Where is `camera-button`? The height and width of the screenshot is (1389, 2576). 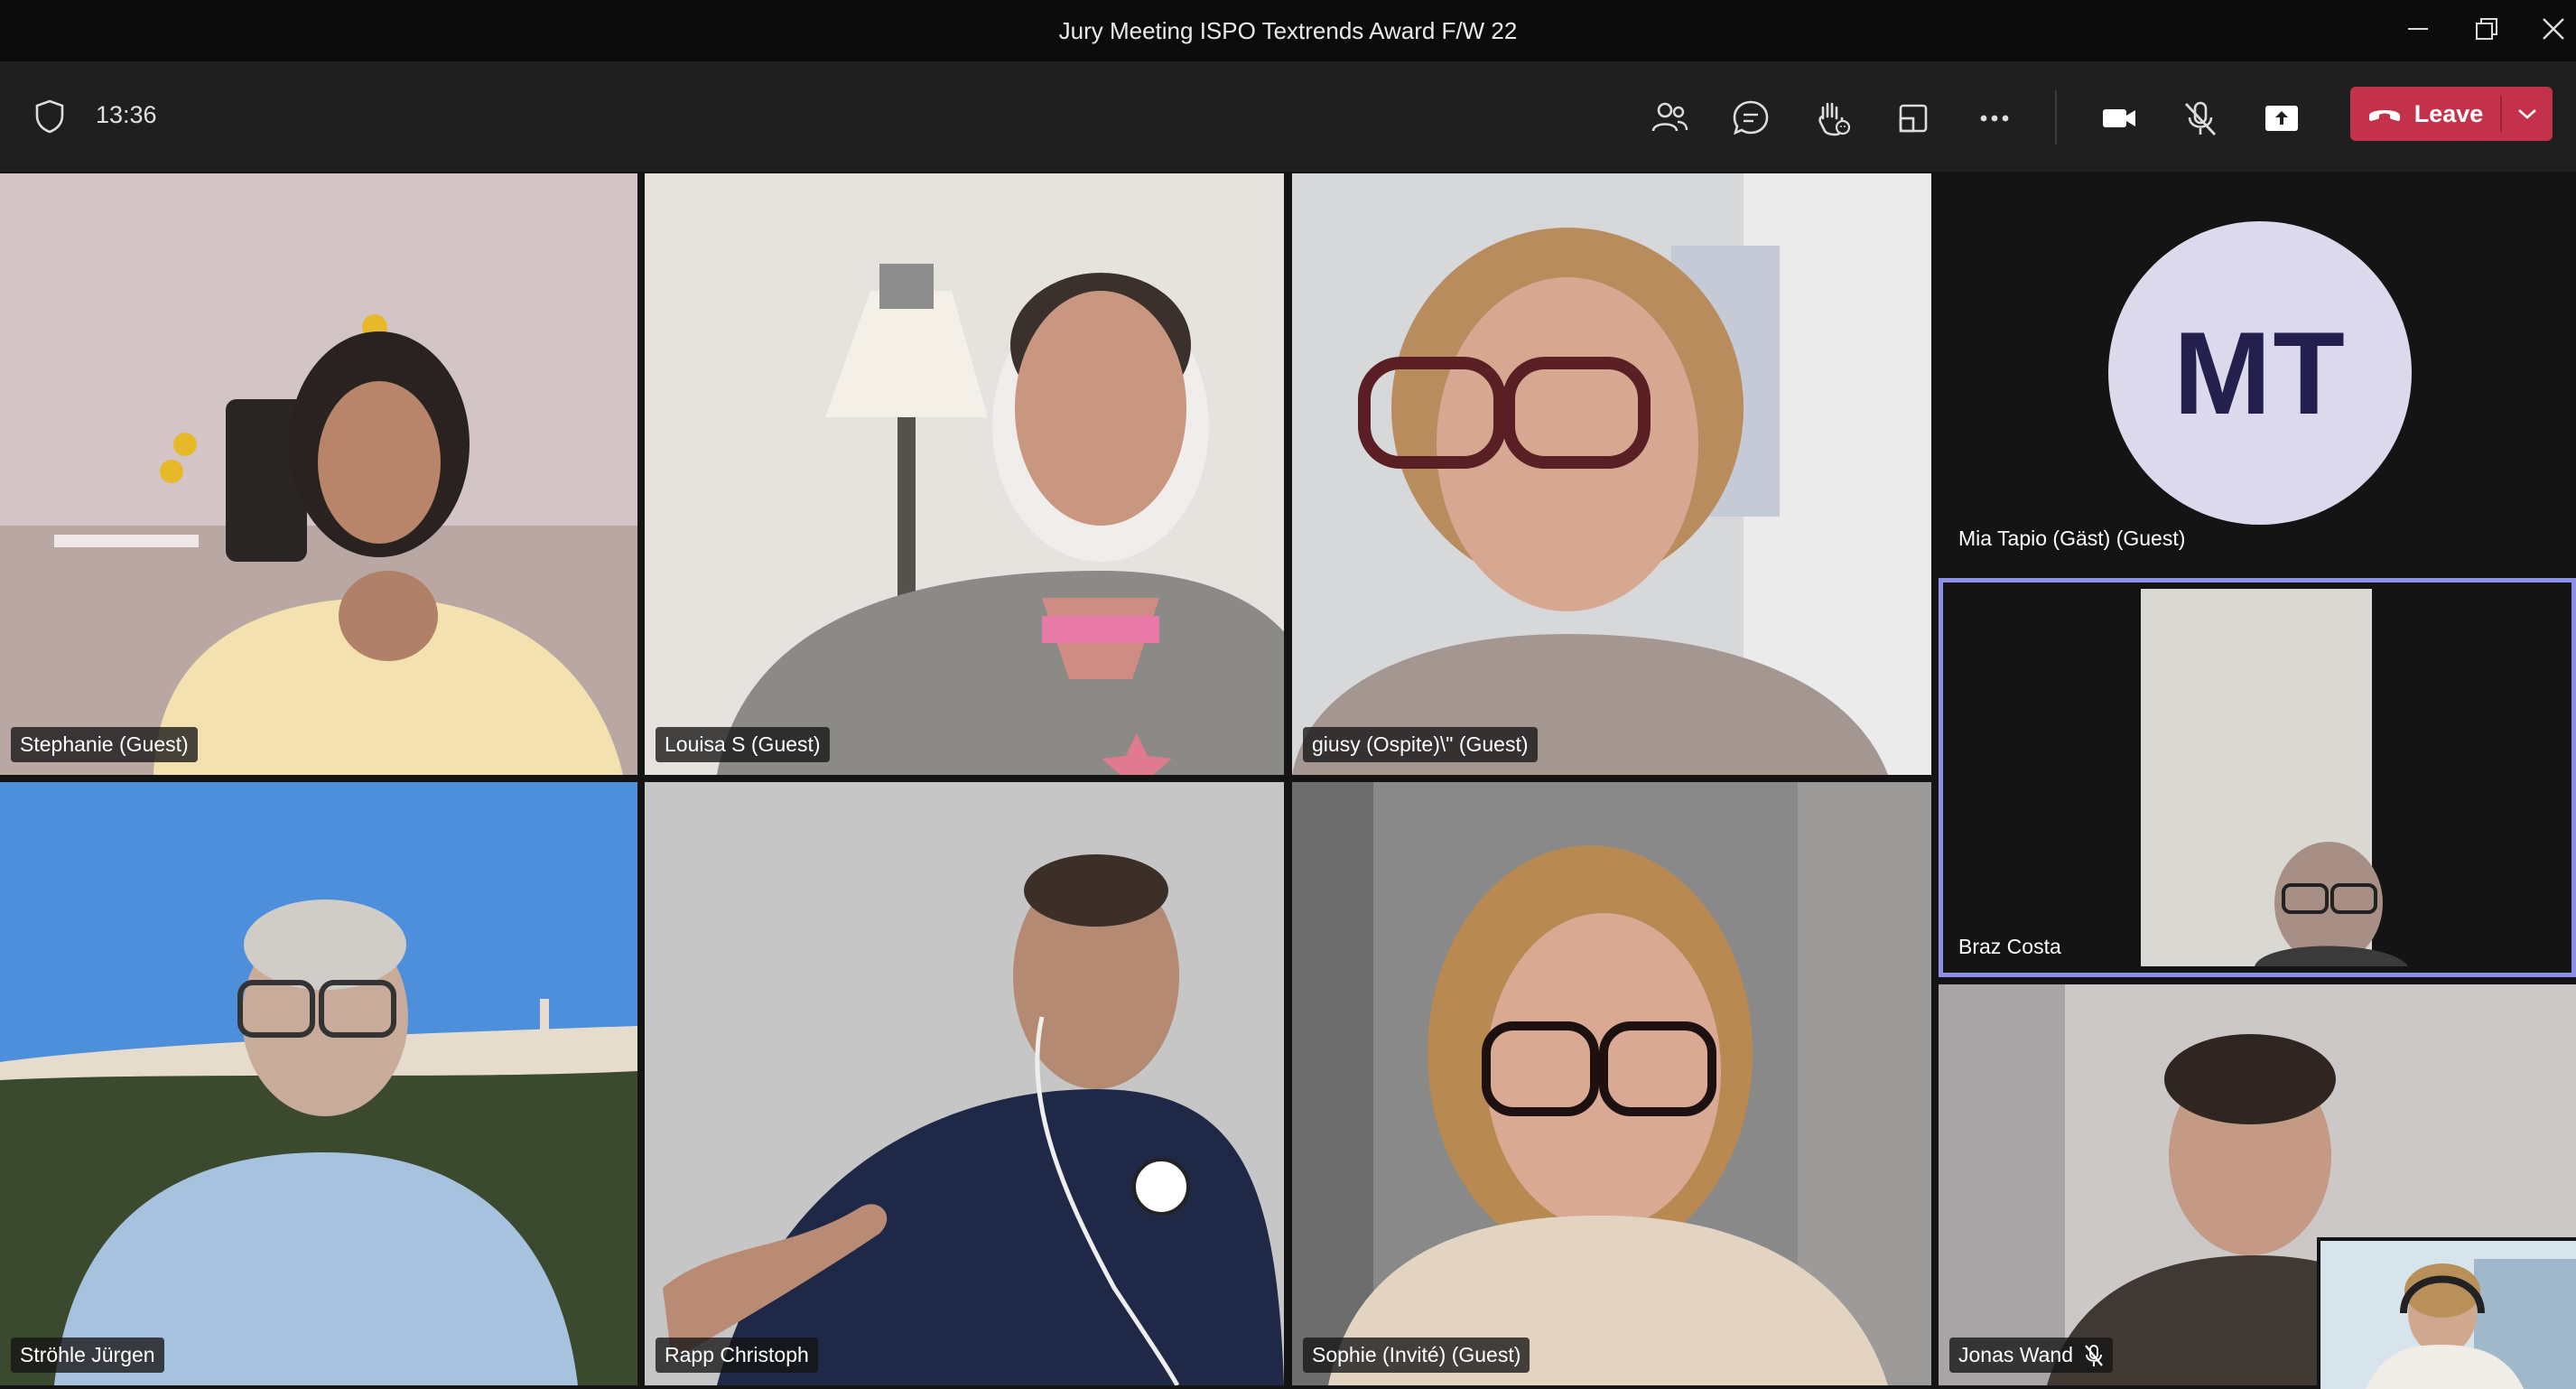
camera-button is located at coordinates (2119, 119).